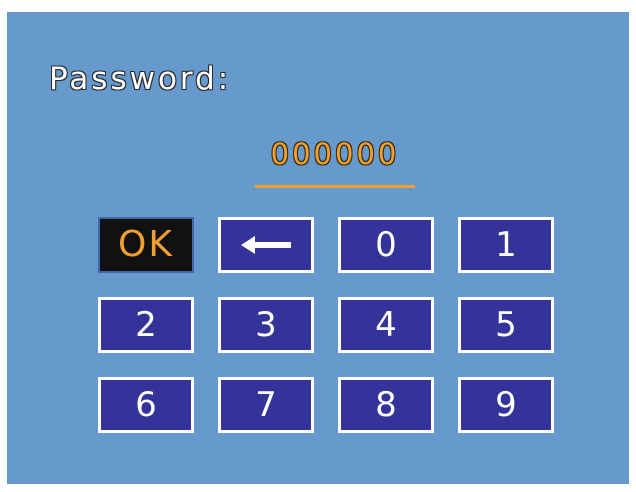  Describe the element at coordinates (266, 405) in the screenshot. I see `key-7: 7` at that location.